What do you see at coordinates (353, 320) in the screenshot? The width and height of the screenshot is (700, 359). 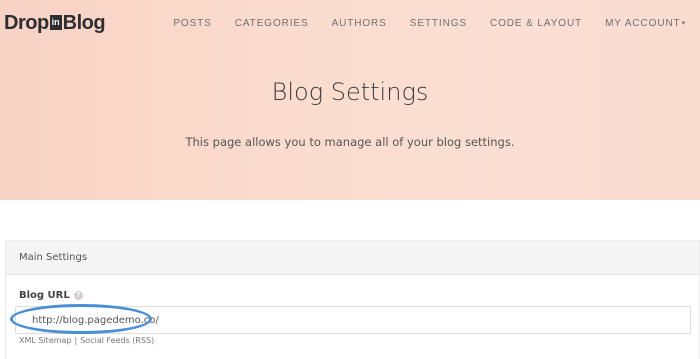 I see `blog-url-input` at bounding box center [353, 320].